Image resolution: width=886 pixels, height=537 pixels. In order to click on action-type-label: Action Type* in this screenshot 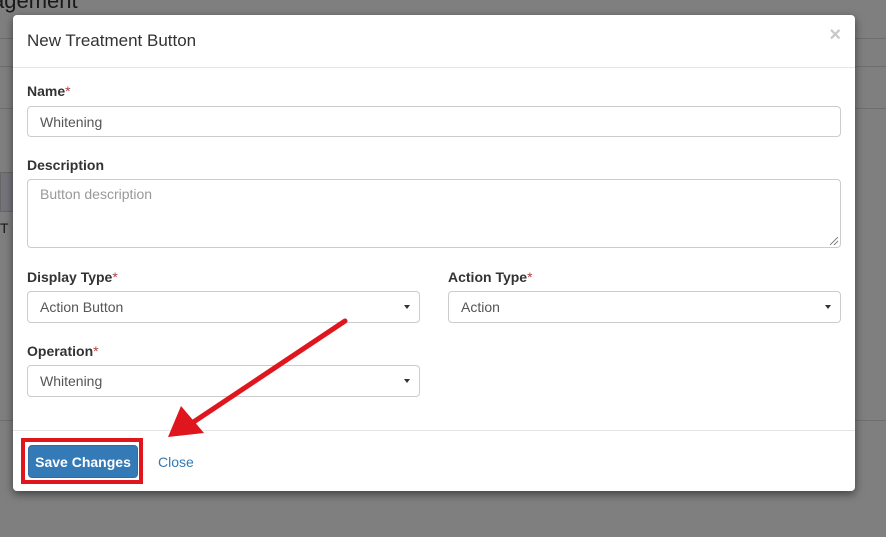, I will do `click(490, 277)`.